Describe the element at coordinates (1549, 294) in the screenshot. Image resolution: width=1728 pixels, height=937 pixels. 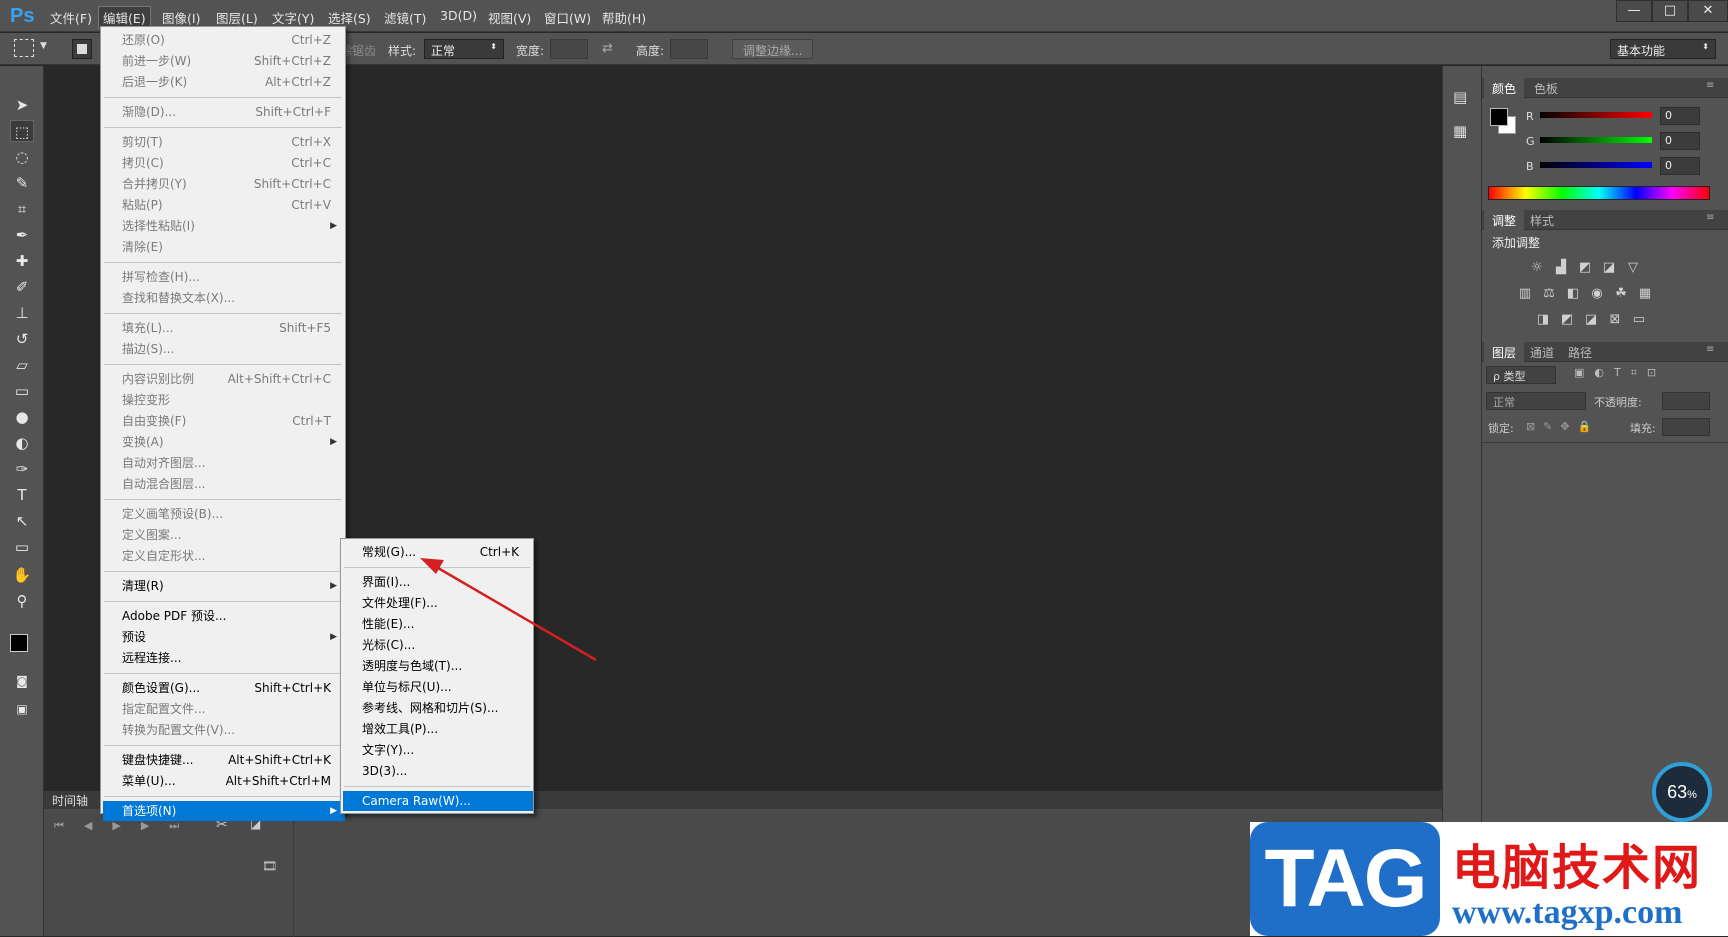
I see `color-balance-icon: ⚖` at that location.